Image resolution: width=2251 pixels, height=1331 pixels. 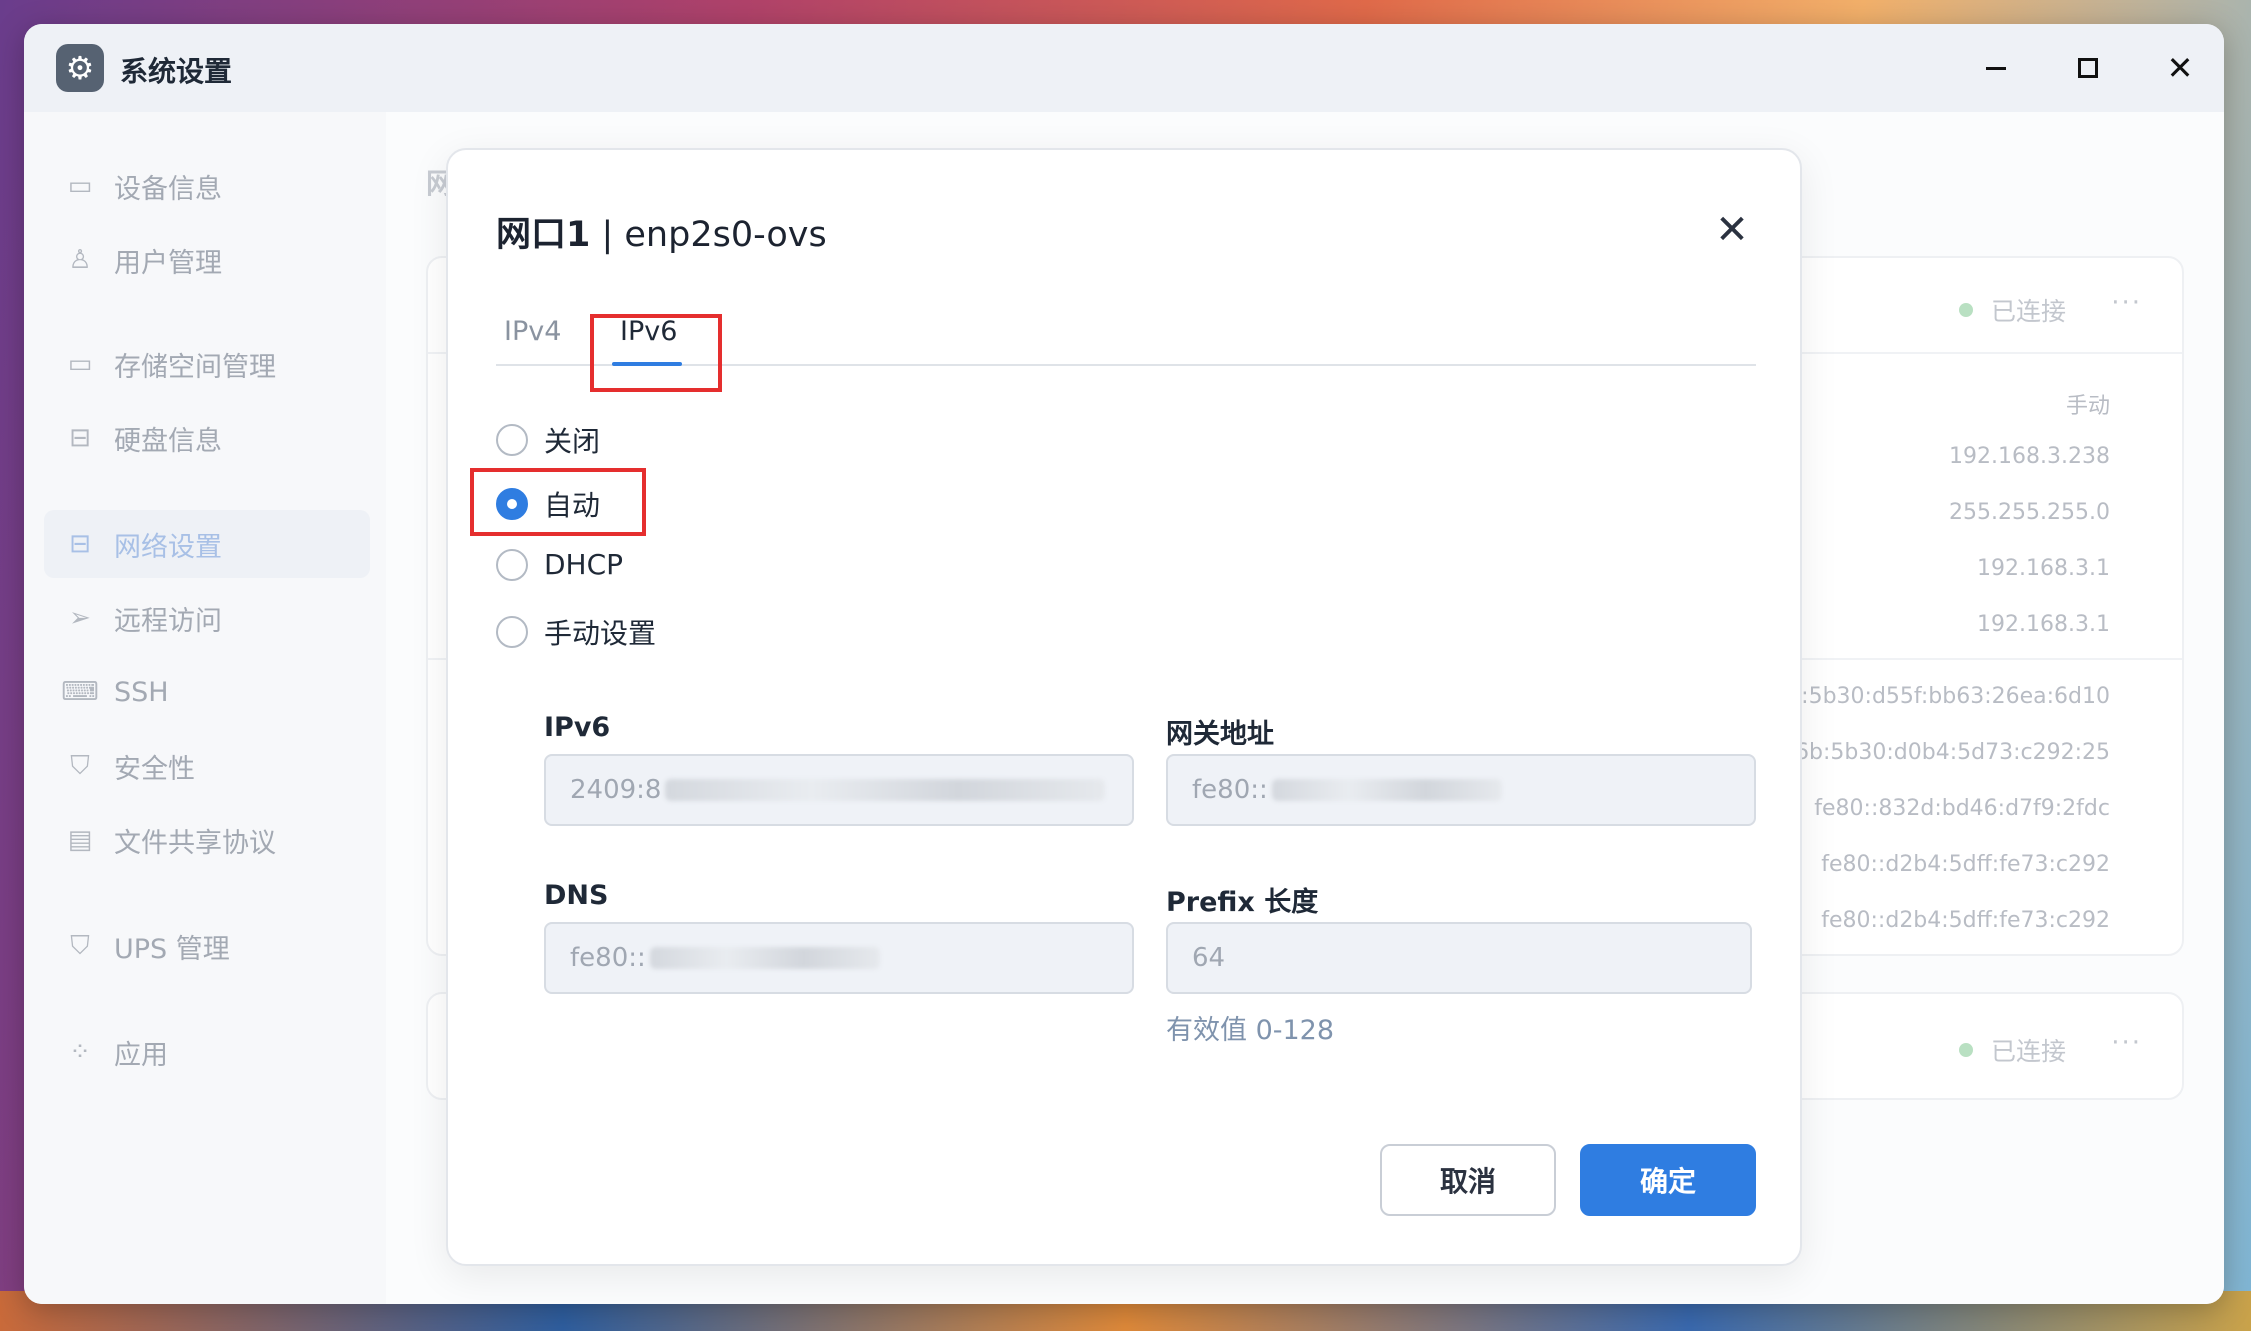 I want to click on close-icon: ✕, so click(x=1732, y=230).